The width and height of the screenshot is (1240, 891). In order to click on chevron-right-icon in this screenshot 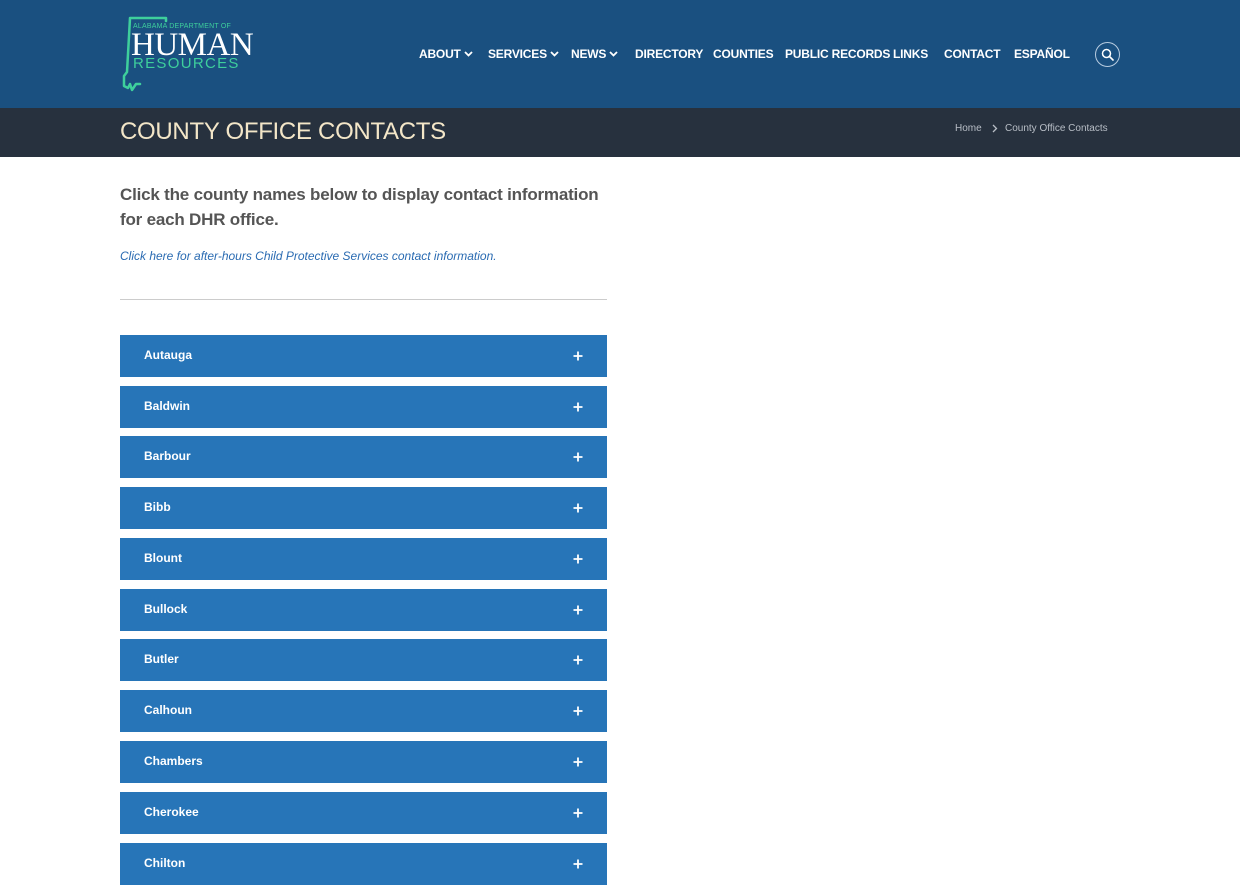, I will do `click(995, 128)`.